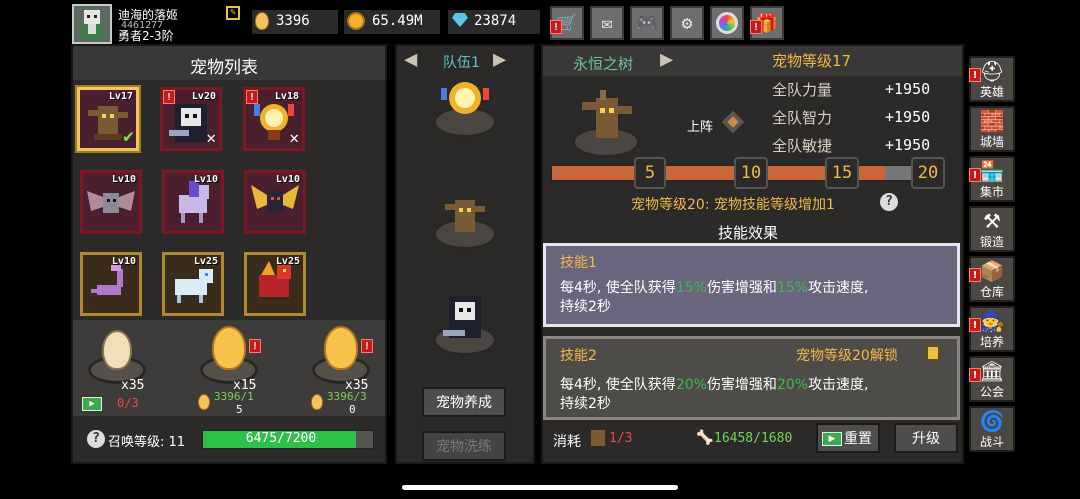  I want to click on side-nav-guild-badge: !, so click(975, 375).